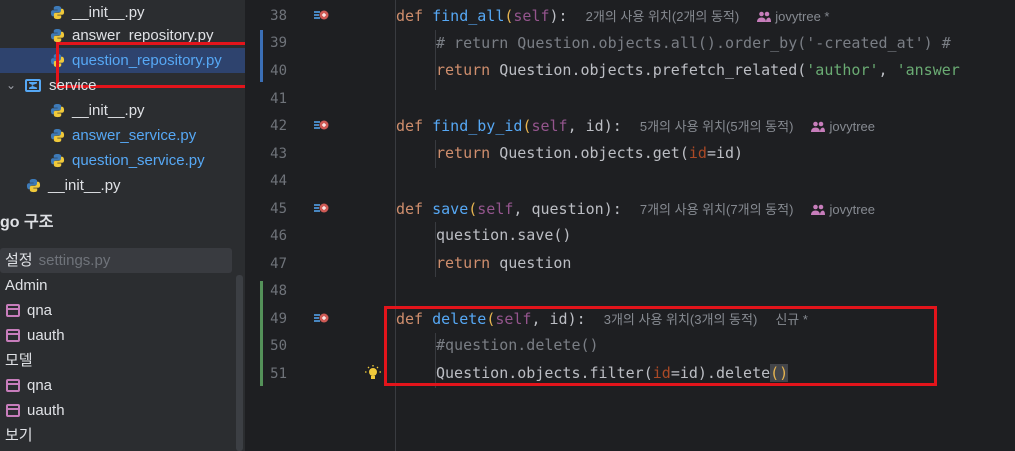 Image resolution: width=1015 pixels, height=451 pixels. I want to click on keyword-argument: id, so click(697, 153).